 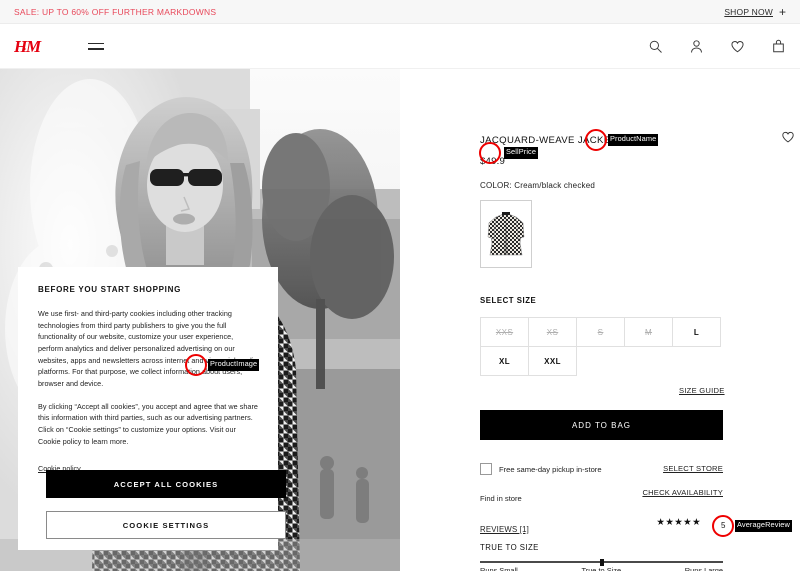 I want to click on size-option-s: S, so click(x=600, y=332).